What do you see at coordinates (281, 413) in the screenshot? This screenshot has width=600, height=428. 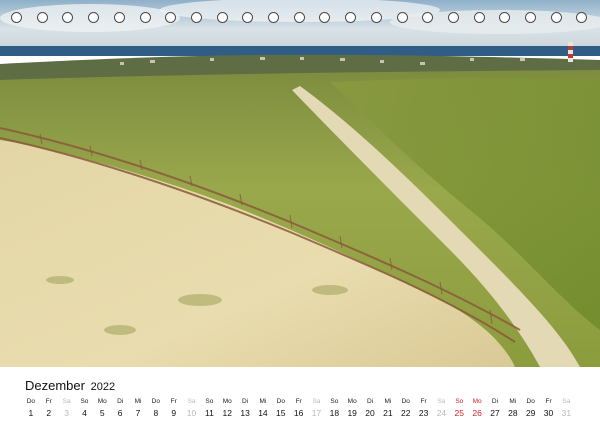 I see `day-number: 15` at bounding box center [281, 413].